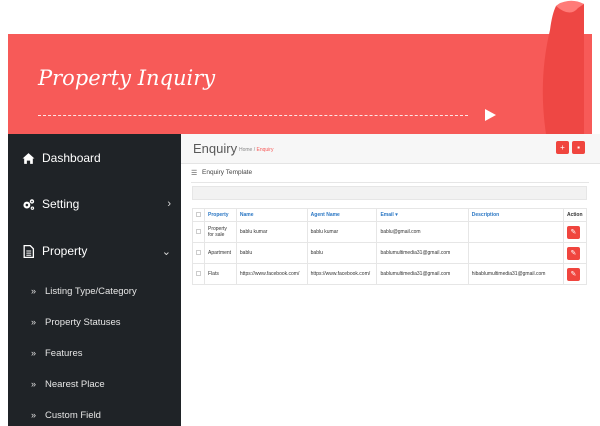  Describe the element at coordinates (422, 215) in the screenshot. I see `column-header-email: Email ▾` at that location.